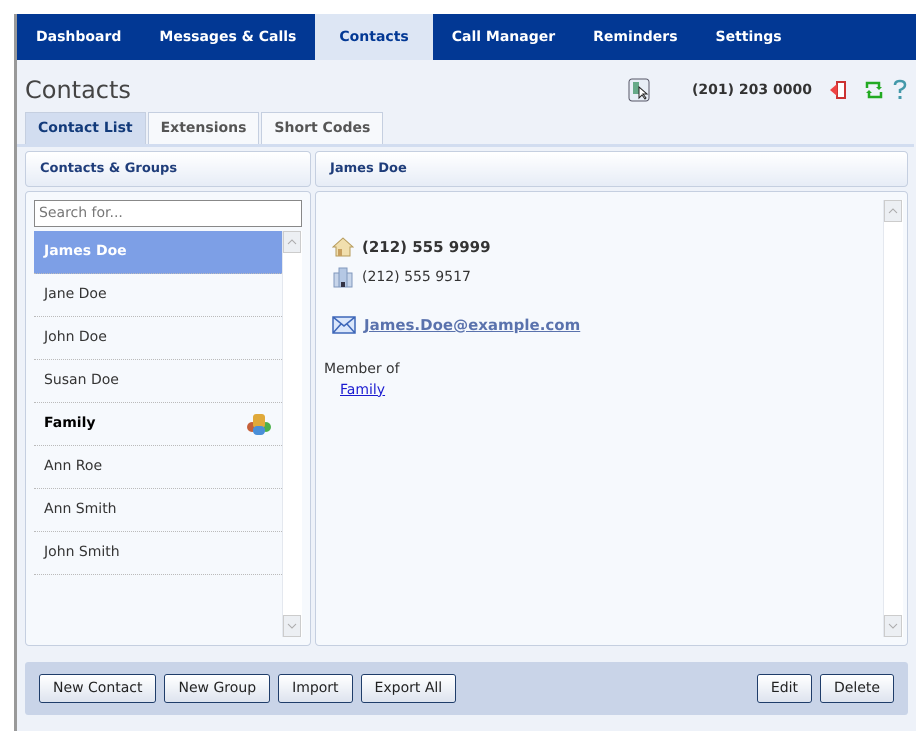  Describe the element at coordinates (416, 277) in the screenshot. I see `phone-number: (212) 555 9517` at that location.